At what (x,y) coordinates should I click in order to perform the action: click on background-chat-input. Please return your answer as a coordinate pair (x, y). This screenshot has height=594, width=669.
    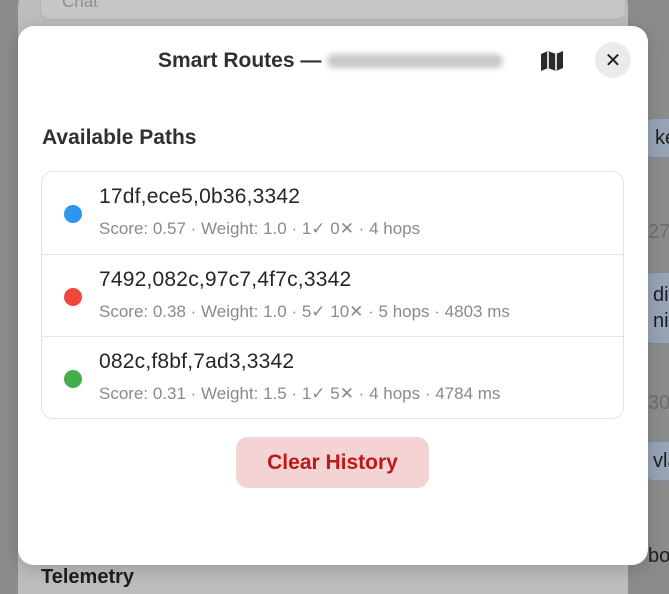
    Looking at the image, I should click on (333, 10).